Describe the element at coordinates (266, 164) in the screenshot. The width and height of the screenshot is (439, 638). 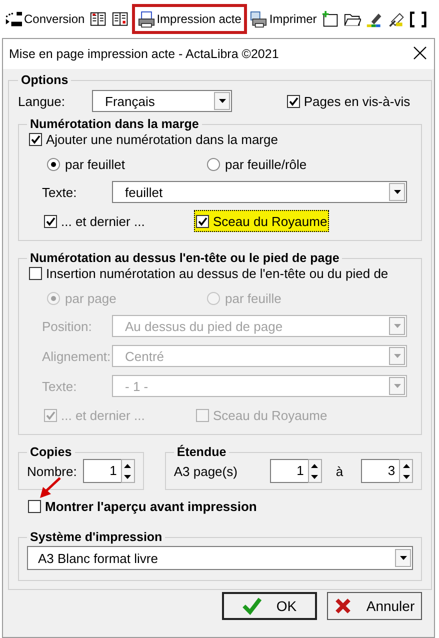
I see `radio-label: par feuille/rôle` at that location.